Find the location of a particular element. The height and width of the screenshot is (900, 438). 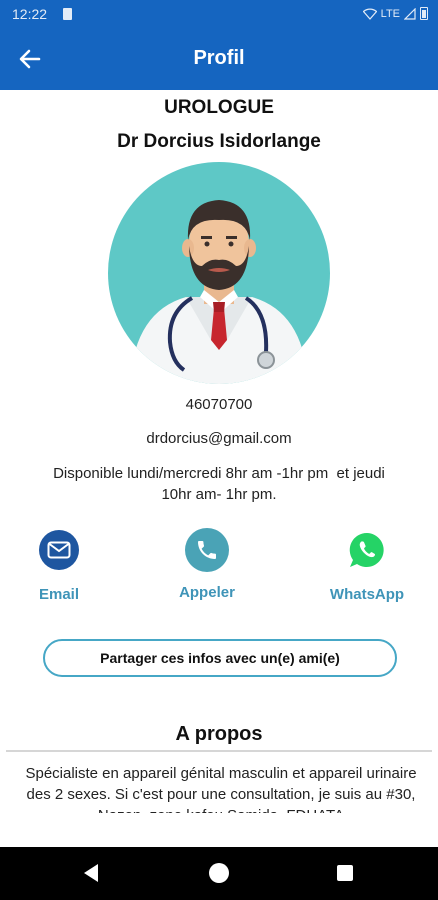

doctor-specialty: UROLOGUE is located at coordinates (219, 107).